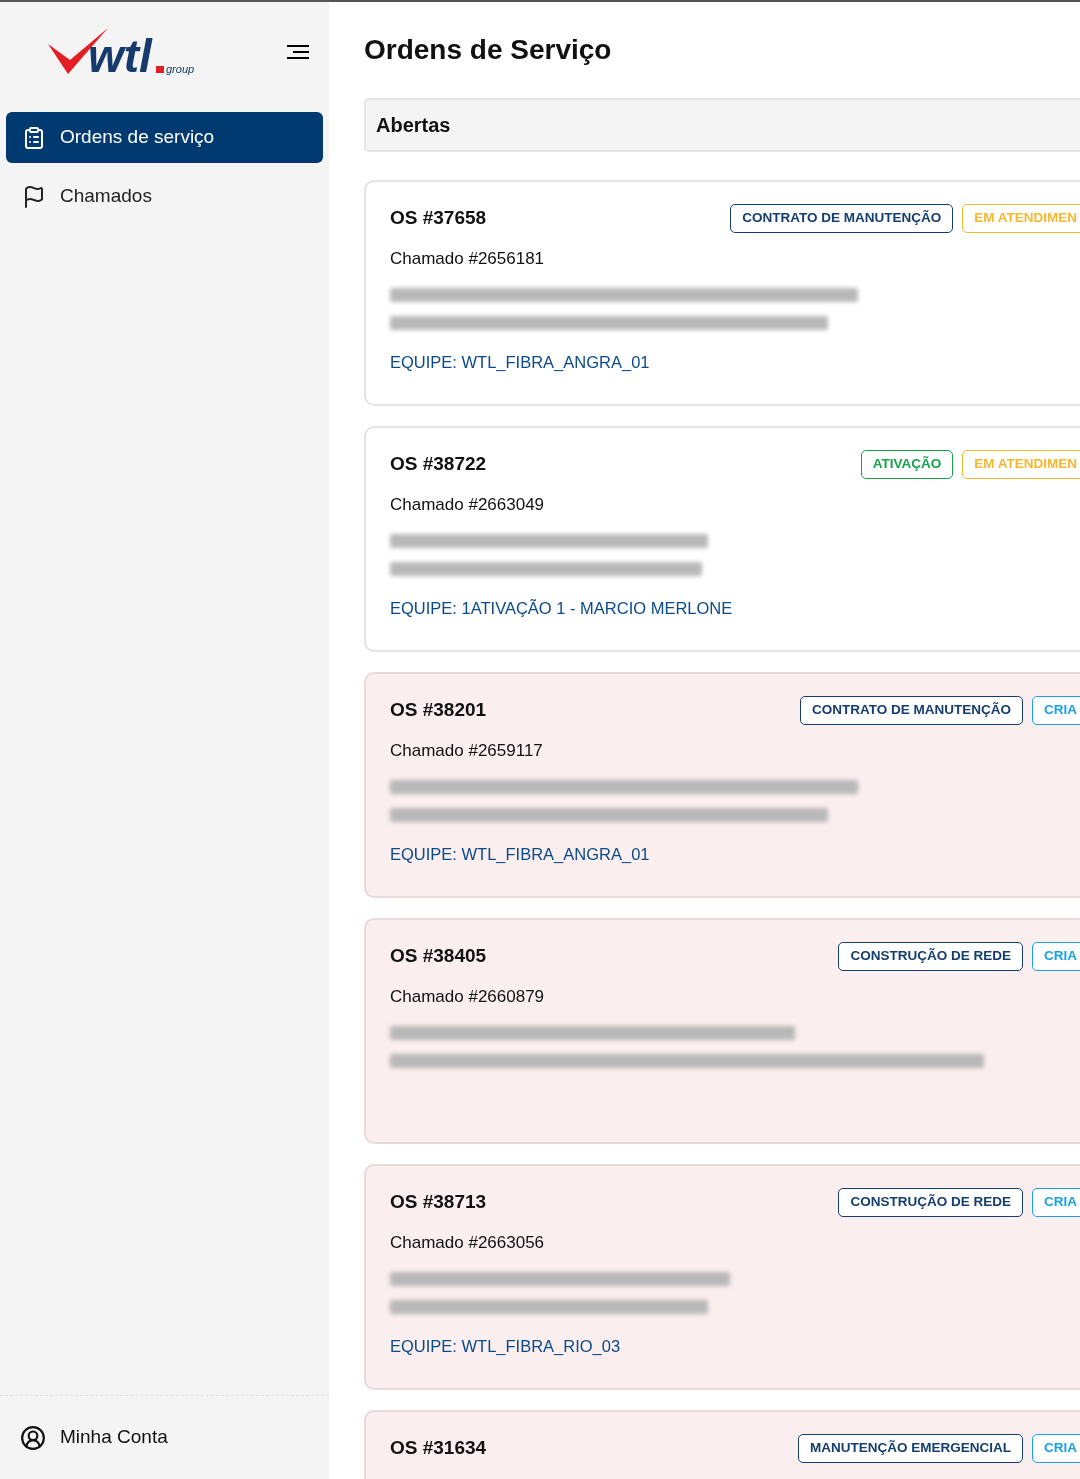 This screenshot has width=1080, height=1479. Describe the element at coordinates (722, 785) in the screenshot. I see `order-card: OS #38201 CONTRATO DE MANUTENÇÃO CRIA Chamado #2659117 EQUIPE: WTL_FIBRA_ANGRA_01` at that location.